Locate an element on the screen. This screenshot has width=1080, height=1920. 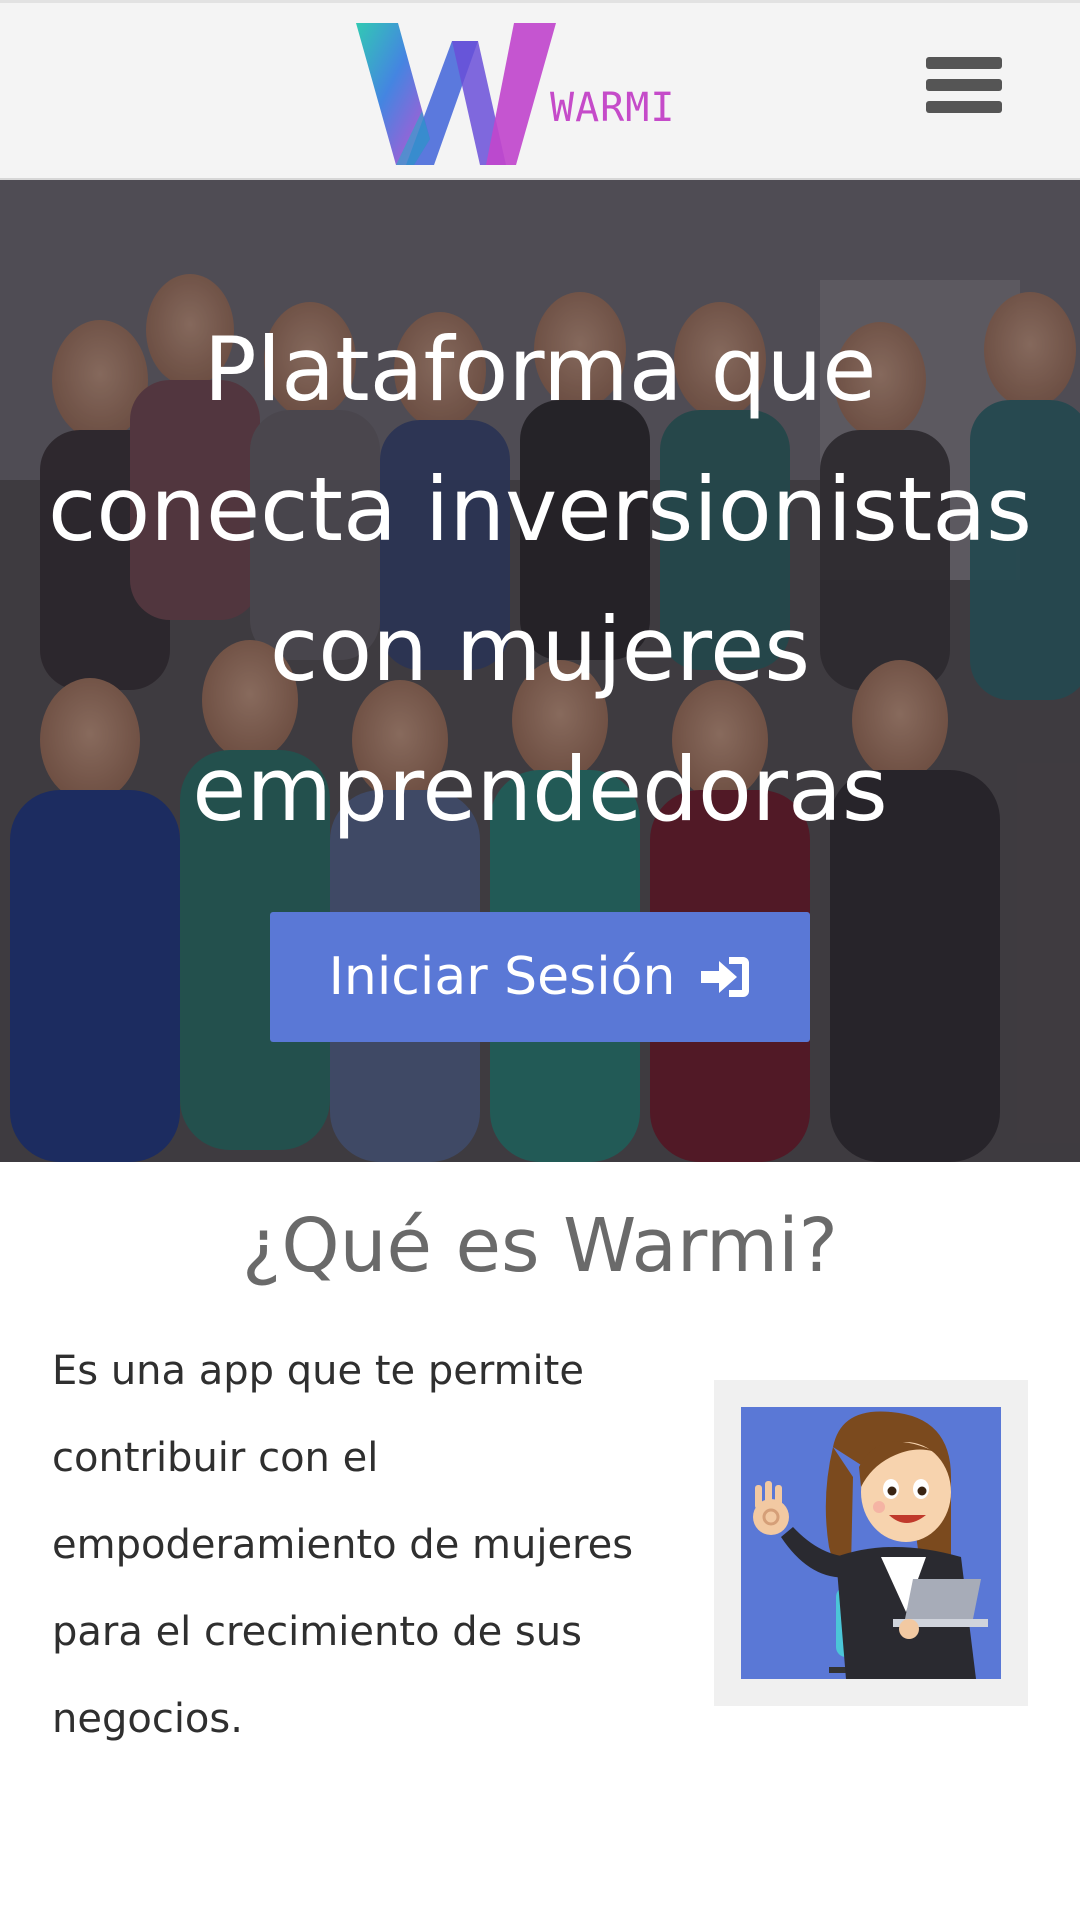
app-header: WARMI is located at coordinates (540, 90).